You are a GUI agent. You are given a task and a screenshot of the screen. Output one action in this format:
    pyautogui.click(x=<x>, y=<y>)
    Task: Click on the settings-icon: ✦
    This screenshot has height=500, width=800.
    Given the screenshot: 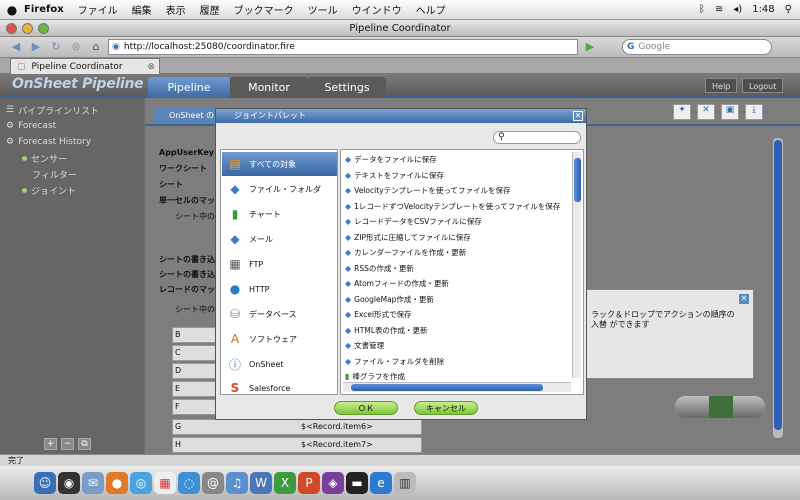 What is the action you would take?
    pyautogui.click(x=682, y=112)
    